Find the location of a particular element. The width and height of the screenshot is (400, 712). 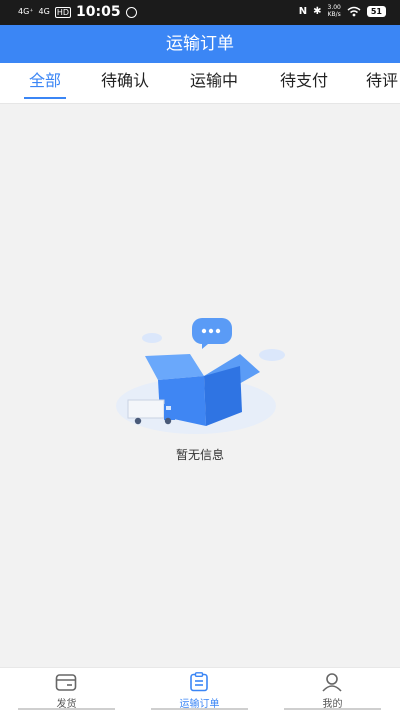

nav-transport-orders: 运输订单 is located at coordinates (199, 690).